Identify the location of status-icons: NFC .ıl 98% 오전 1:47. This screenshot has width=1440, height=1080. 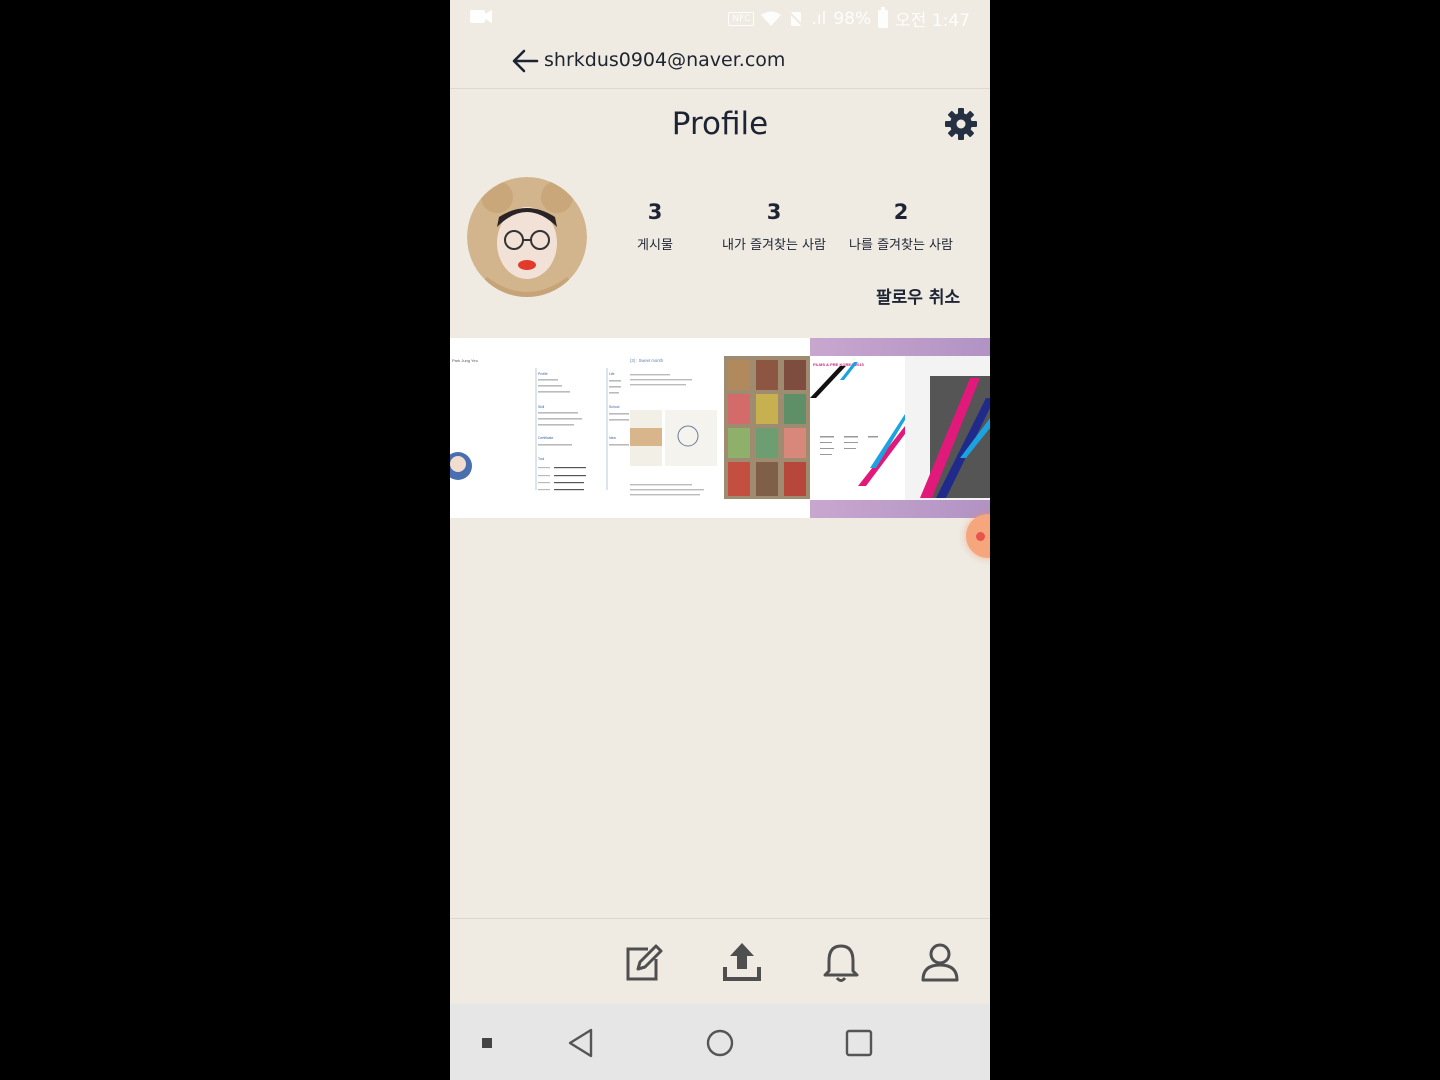
(849, 18).